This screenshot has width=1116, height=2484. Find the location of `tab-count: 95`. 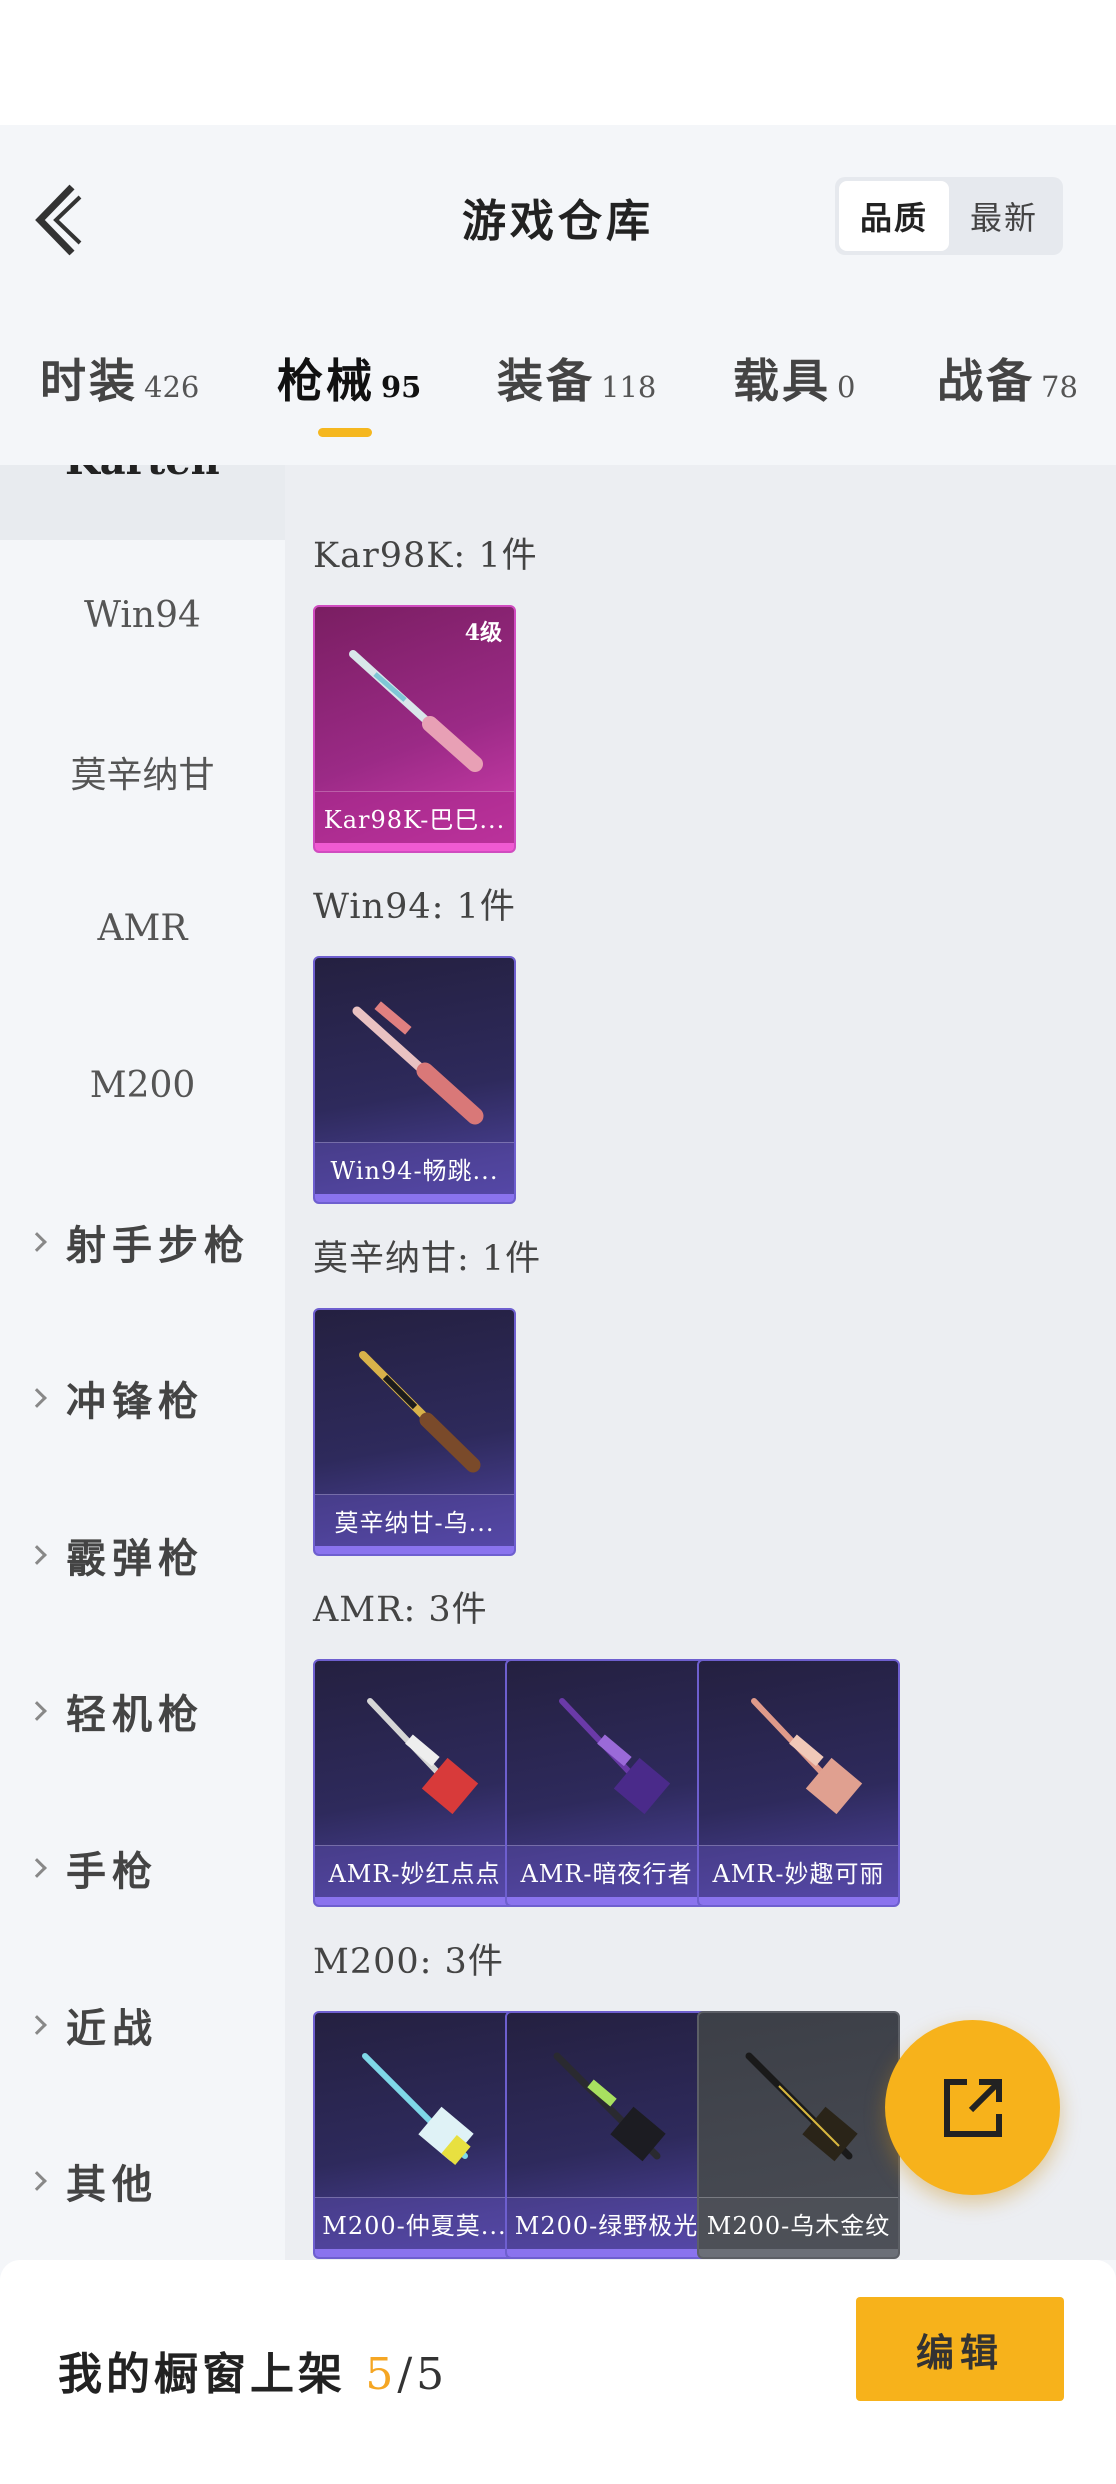

tab-count: 95 is located at coordinates (401, 387).